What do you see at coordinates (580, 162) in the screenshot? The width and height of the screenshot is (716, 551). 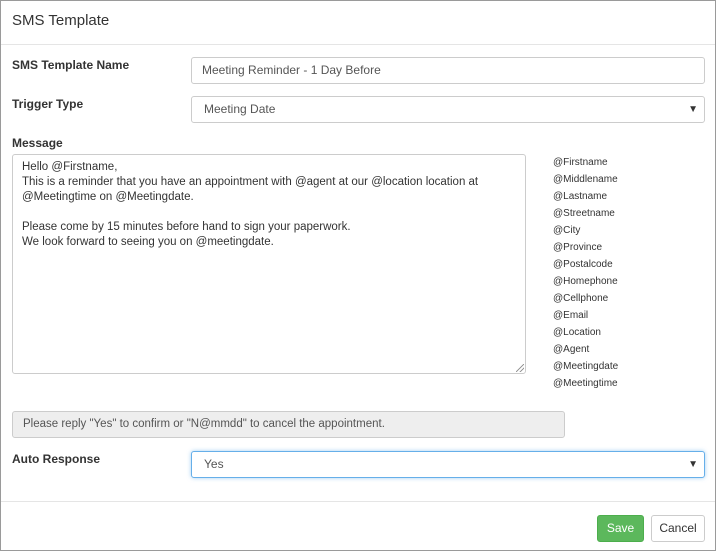 I see `placeholder-item: @Firstname` at bounding box center [580, 162].